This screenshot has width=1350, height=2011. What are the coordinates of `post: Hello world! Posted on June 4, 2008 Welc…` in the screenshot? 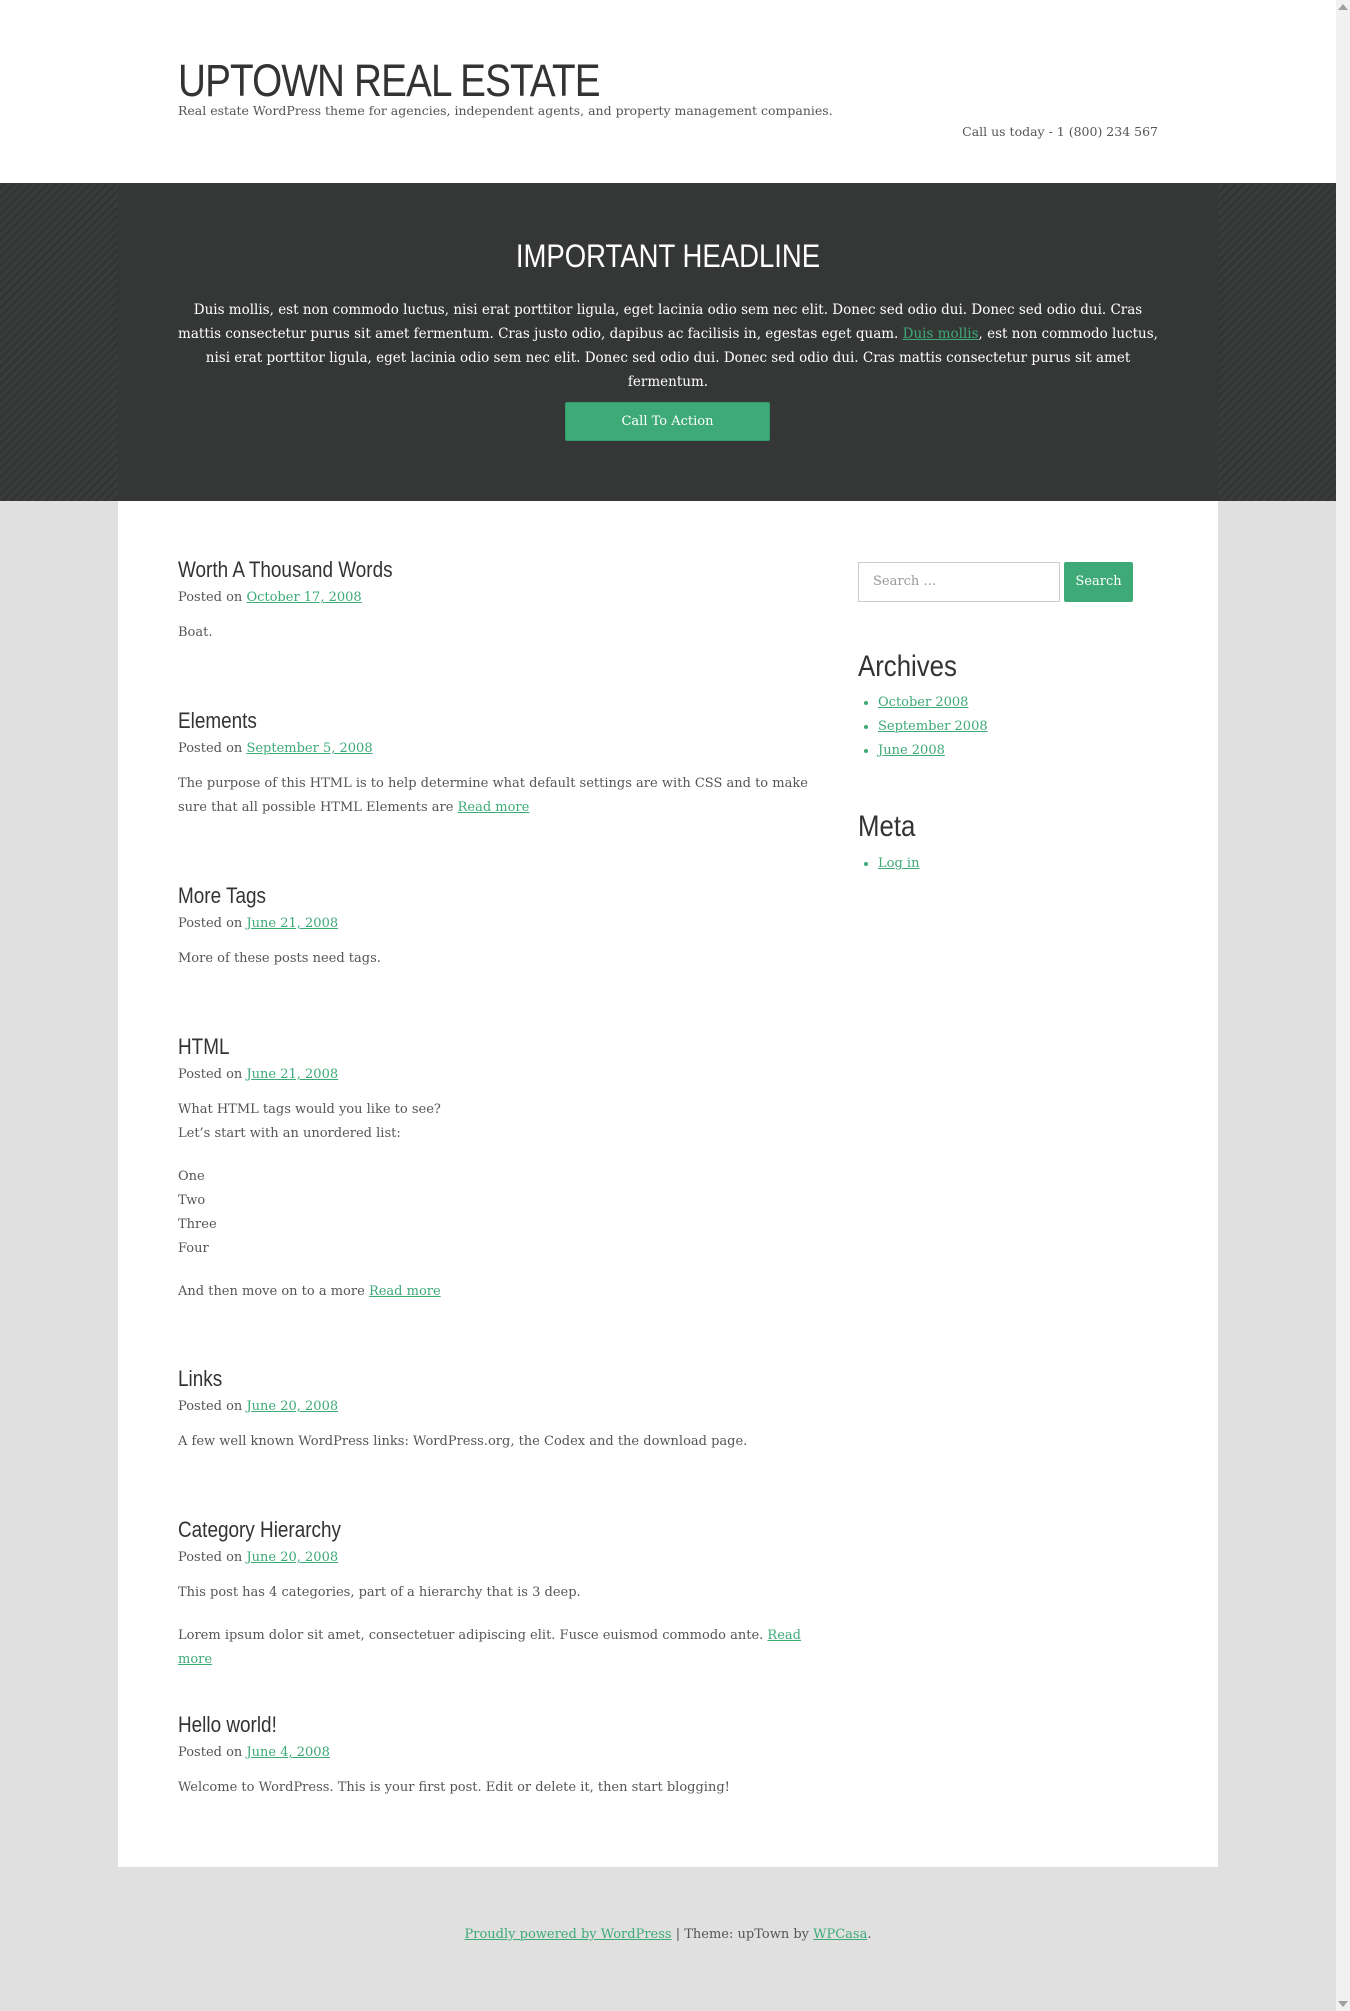 It's located at (498, 1755).